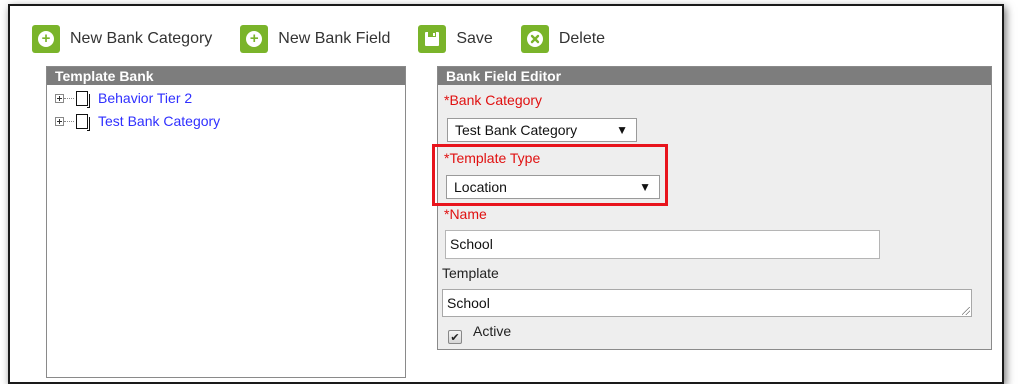 The width and height of the screenshot is (1020, 384). I want to click on bank-field-editor-title: Bank Field Editor, so click(714, 76).